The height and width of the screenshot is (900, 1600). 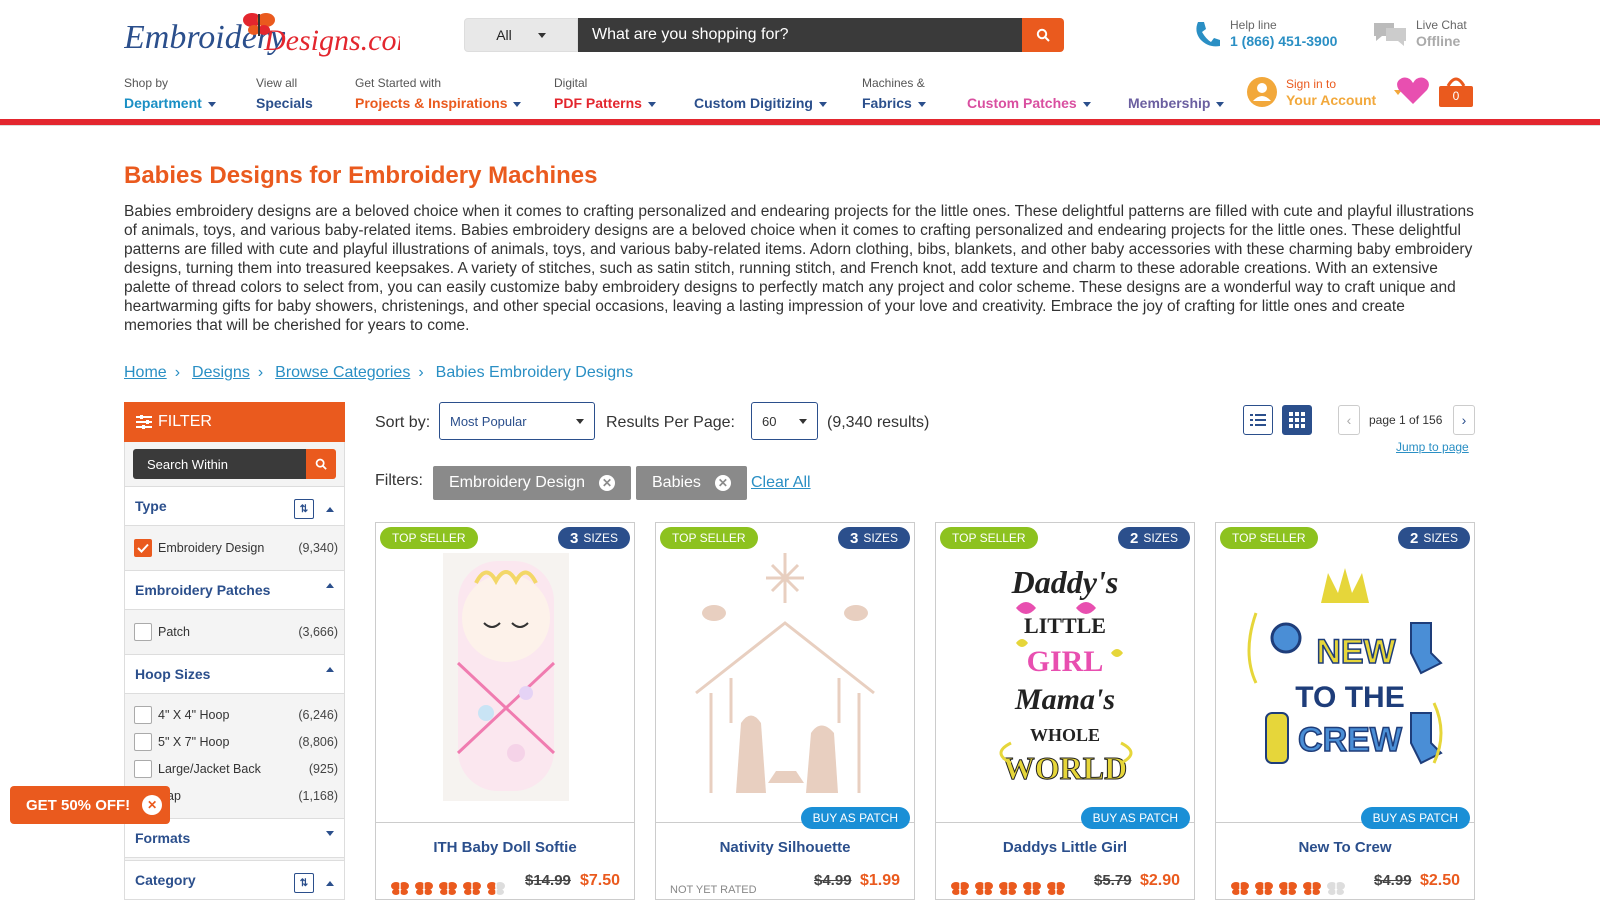 I want to click on list-icon, so click(x=1258, y=420).